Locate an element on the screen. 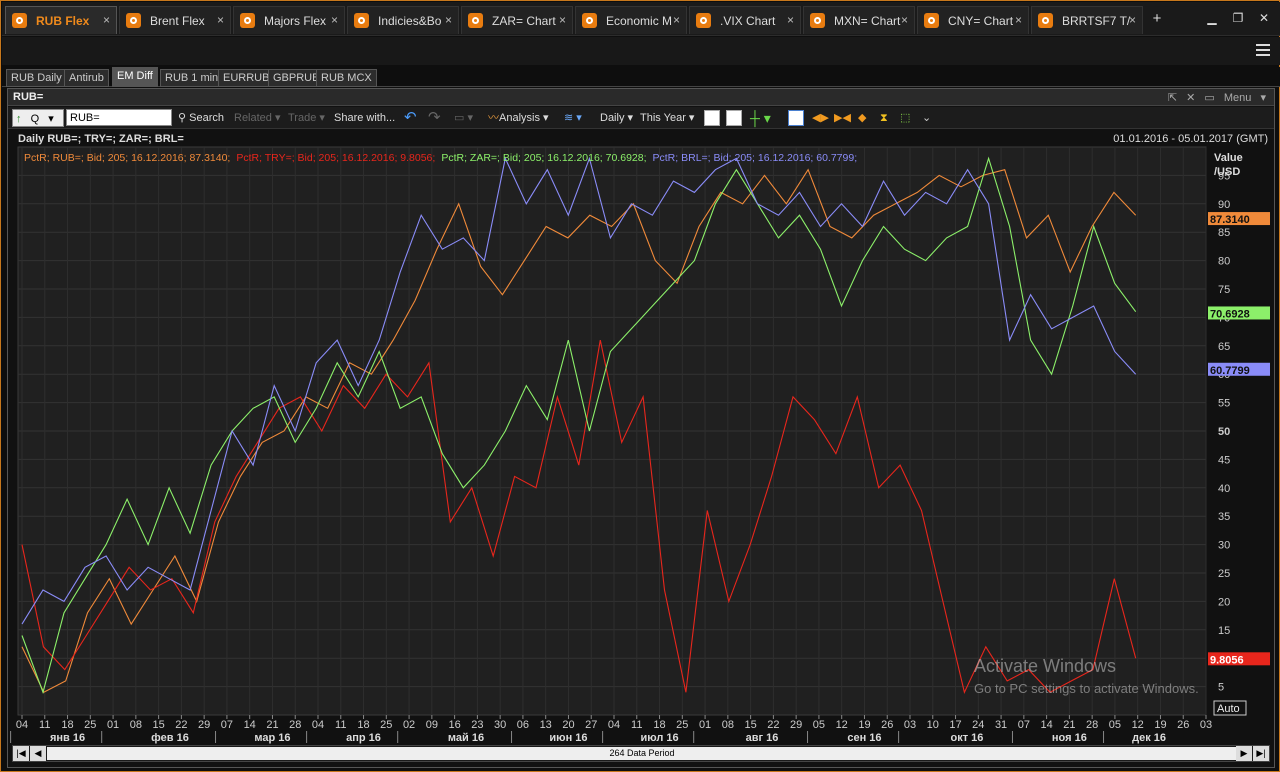 The height and width of the screenshot is (772, 1280). restore-window-icon: ❐ is located at coordinates (1238, 18).